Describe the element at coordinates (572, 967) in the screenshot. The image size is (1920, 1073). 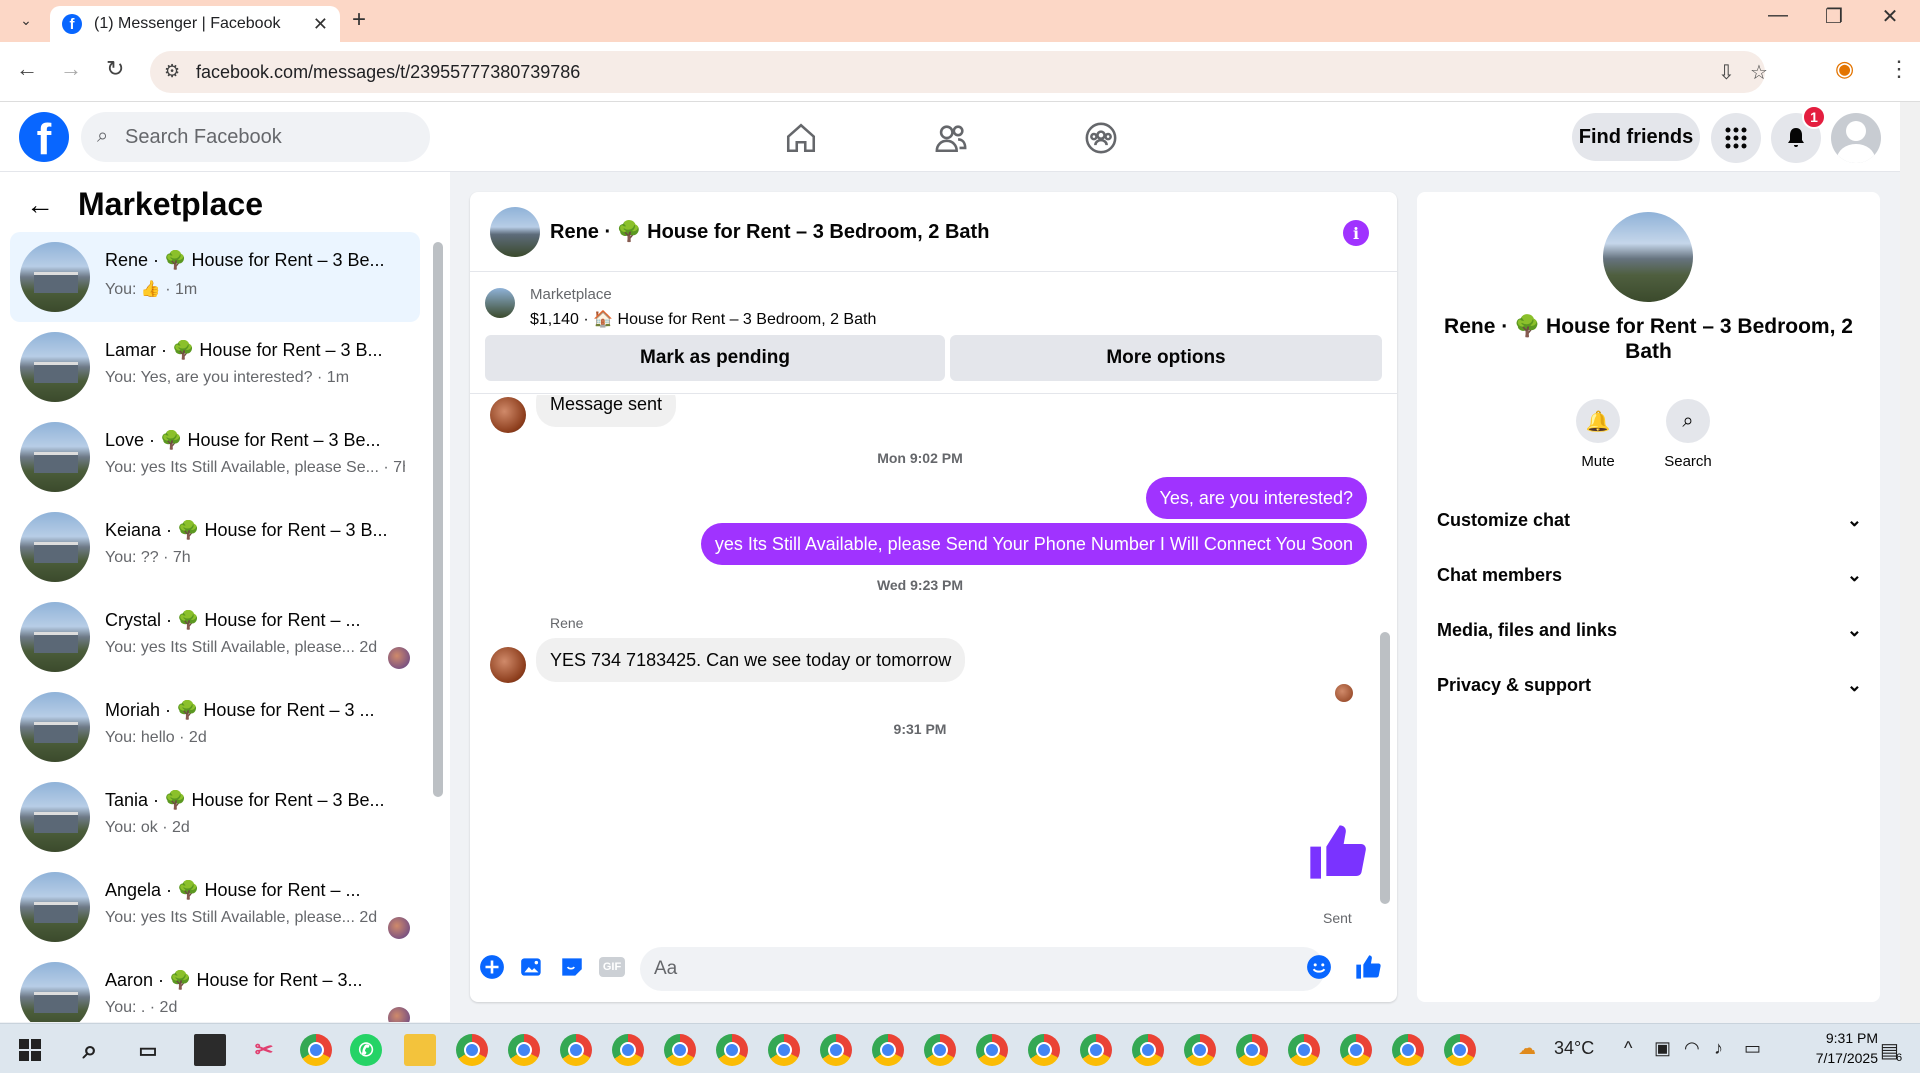
I see `sticker-icon` at that location.